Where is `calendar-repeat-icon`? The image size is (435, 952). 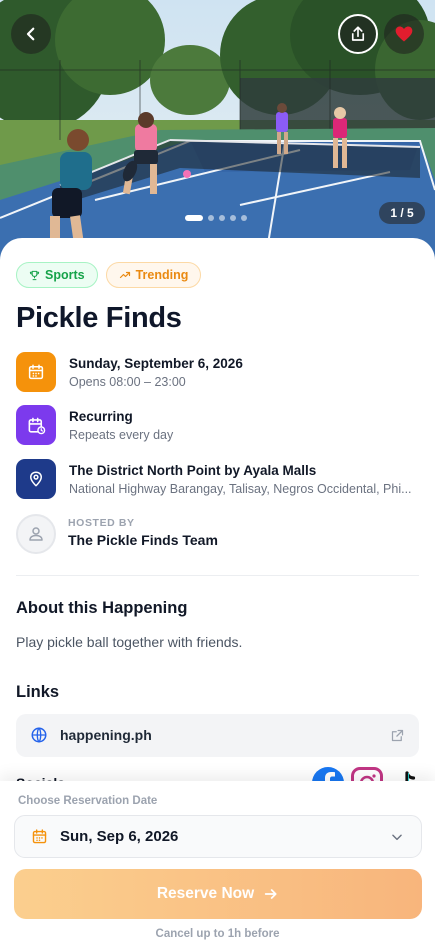
calendar-repeat-icon is located at coordinates (36, 425).